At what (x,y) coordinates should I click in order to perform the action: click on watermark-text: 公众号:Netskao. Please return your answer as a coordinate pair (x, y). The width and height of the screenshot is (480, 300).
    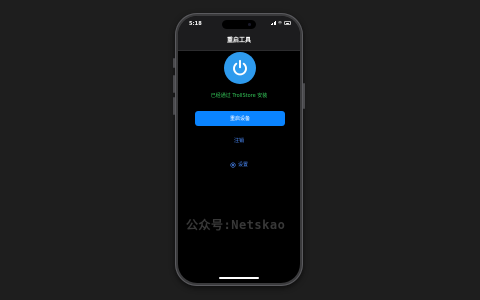
    Looking at the image, I should click on (236, 225).